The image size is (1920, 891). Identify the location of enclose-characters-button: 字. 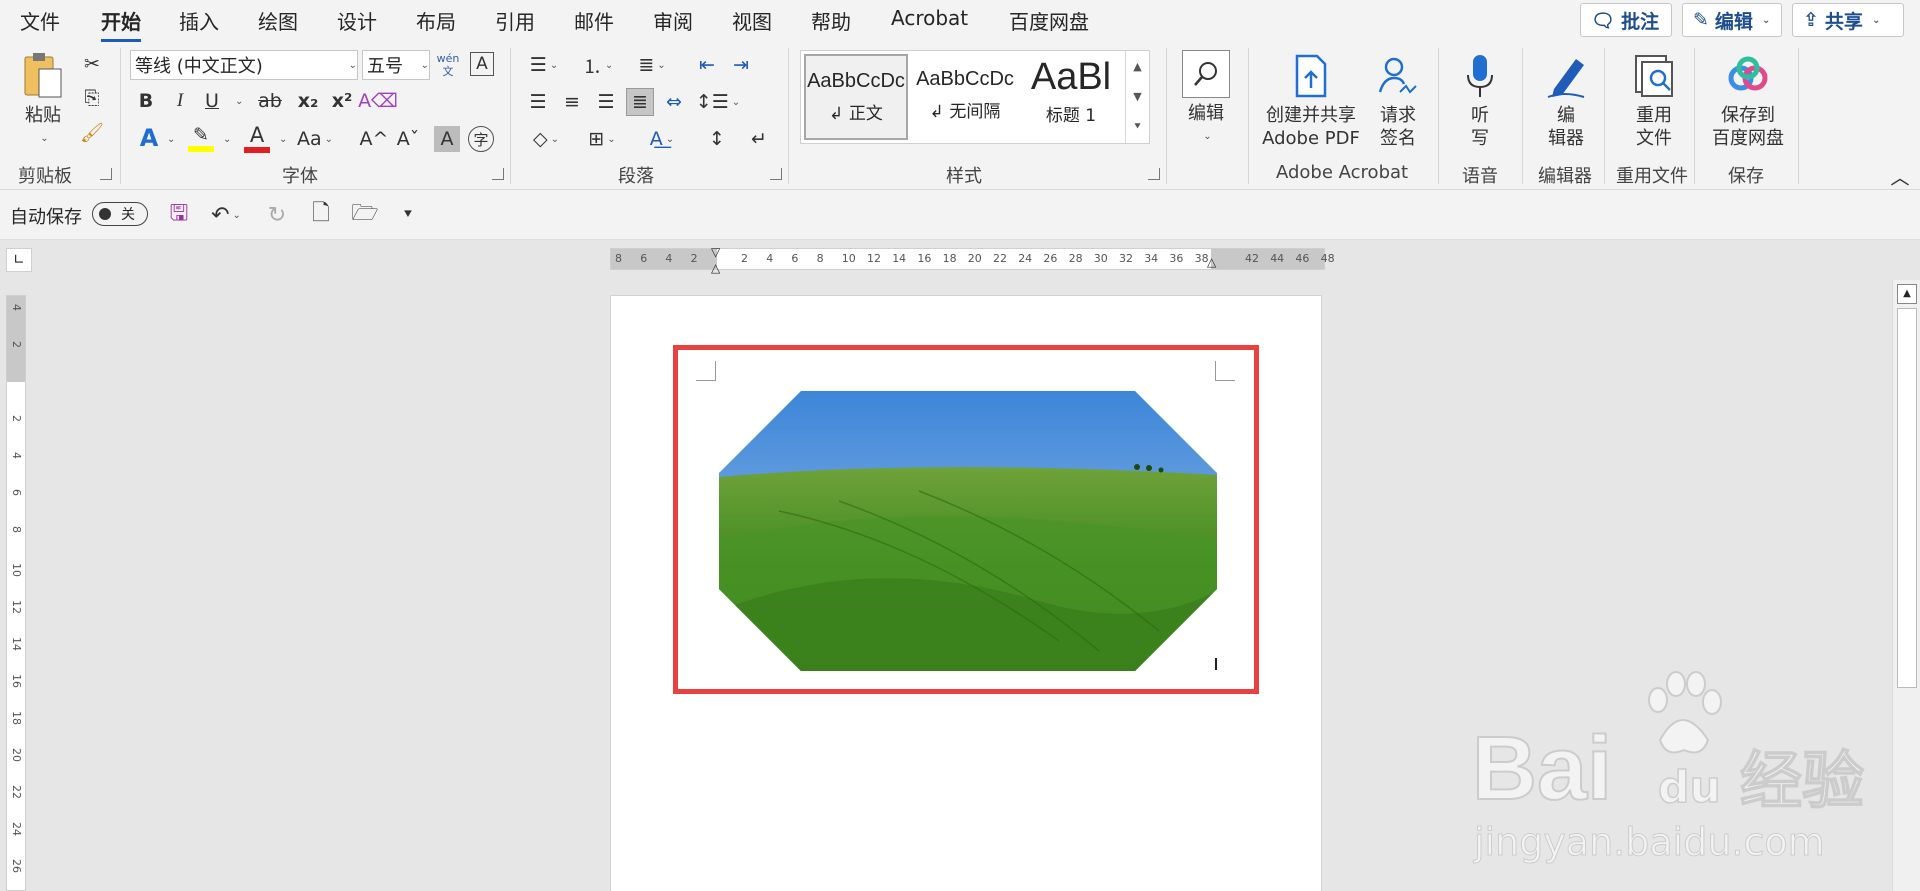
(481, 139).